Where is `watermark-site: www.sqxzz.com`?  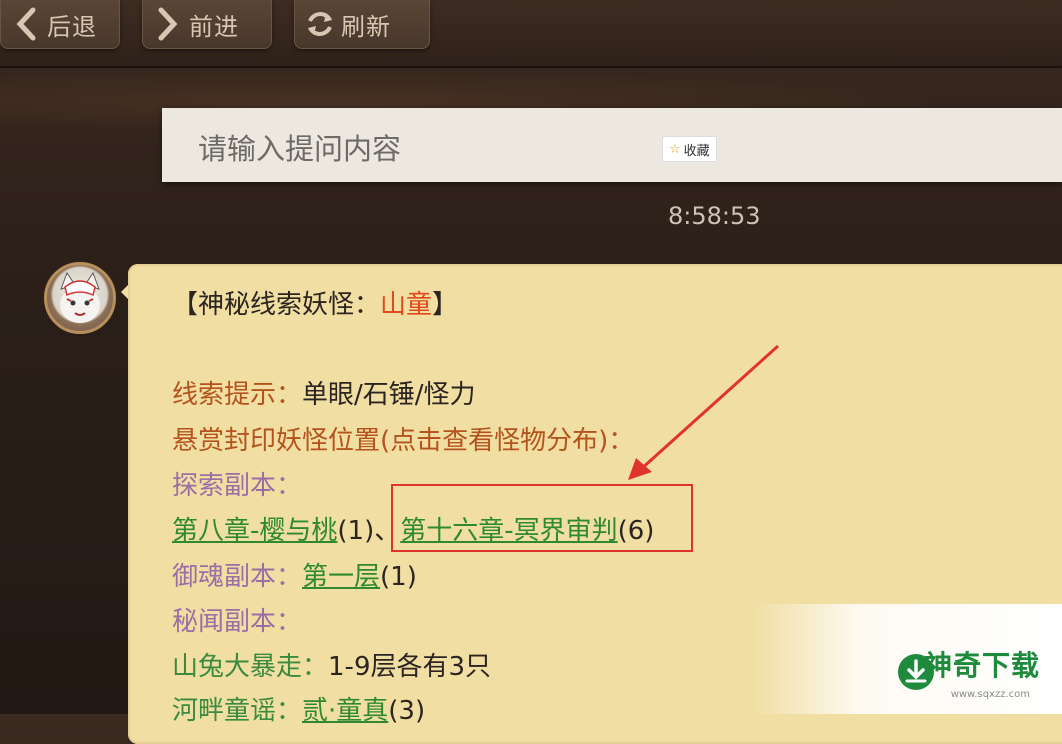
watermark-site: www.sqxzz.com is located at coordinates (990, 694).